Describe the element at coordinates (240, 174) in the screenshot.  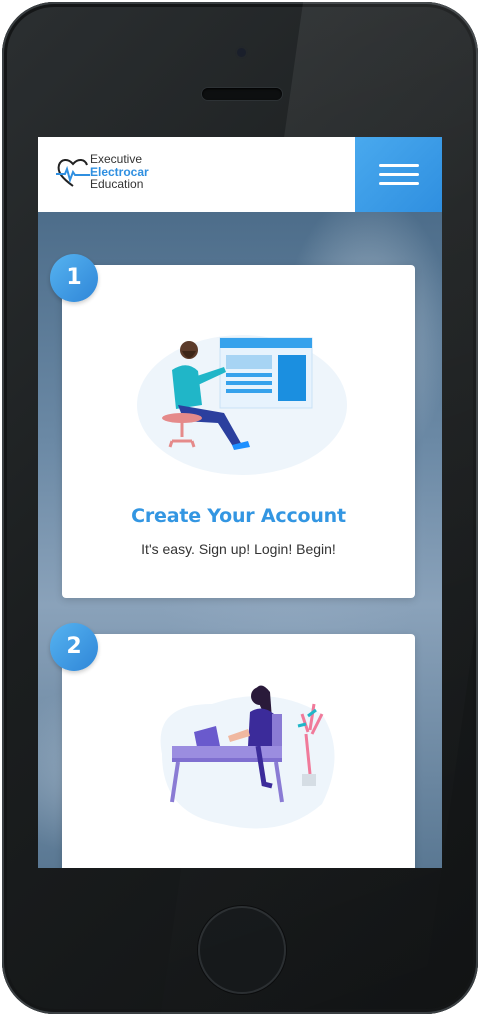
I see `site-header: Executive Electrocar Education` at that location.